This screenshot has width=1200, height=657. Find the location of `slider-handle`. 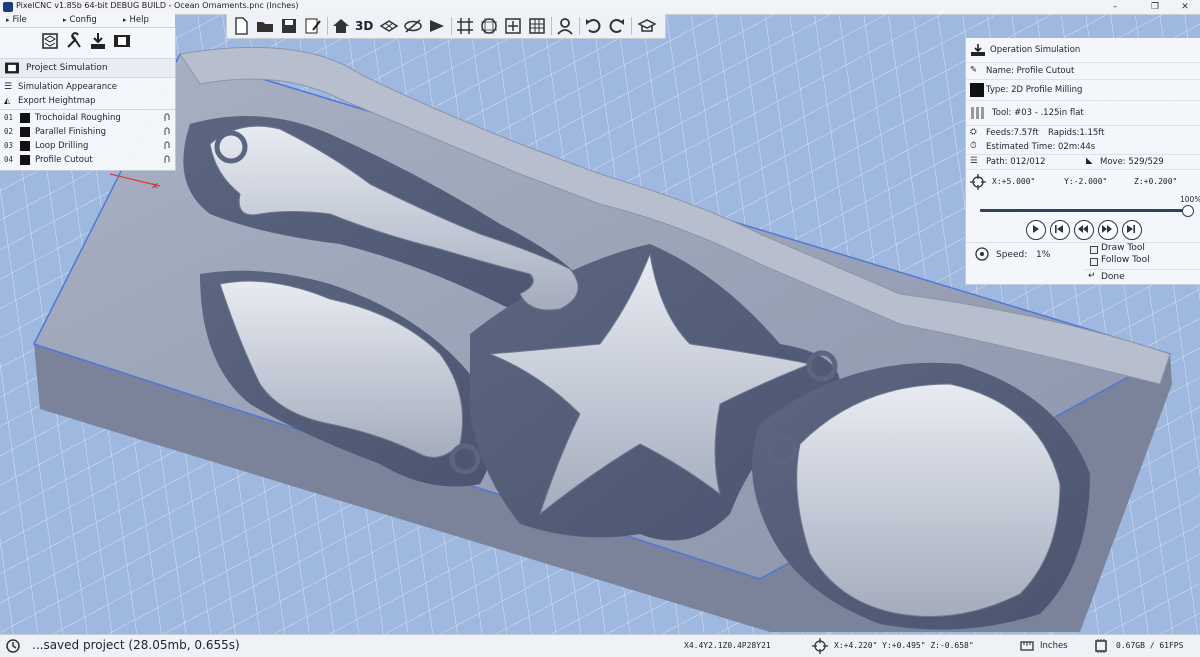

slider-handle is located at coordinates (1188, 211).